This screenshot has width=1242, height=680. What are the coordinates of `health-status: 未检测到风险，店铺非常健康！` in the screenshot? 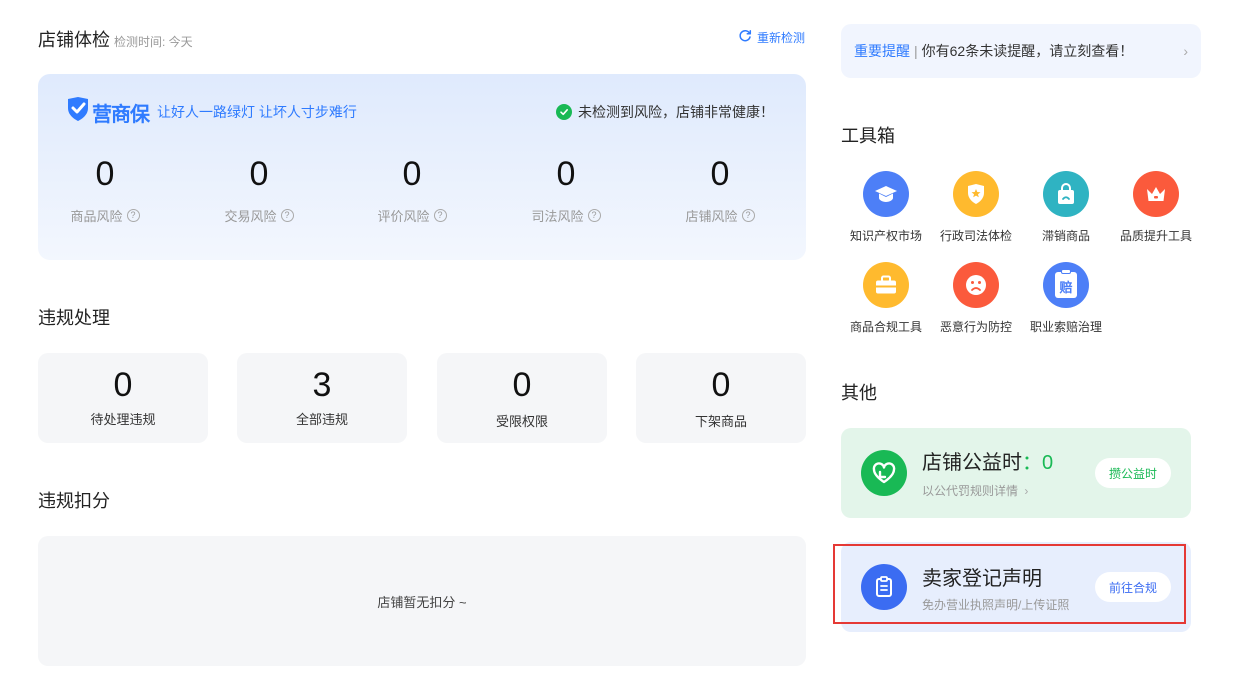 It's located at (665, 112).